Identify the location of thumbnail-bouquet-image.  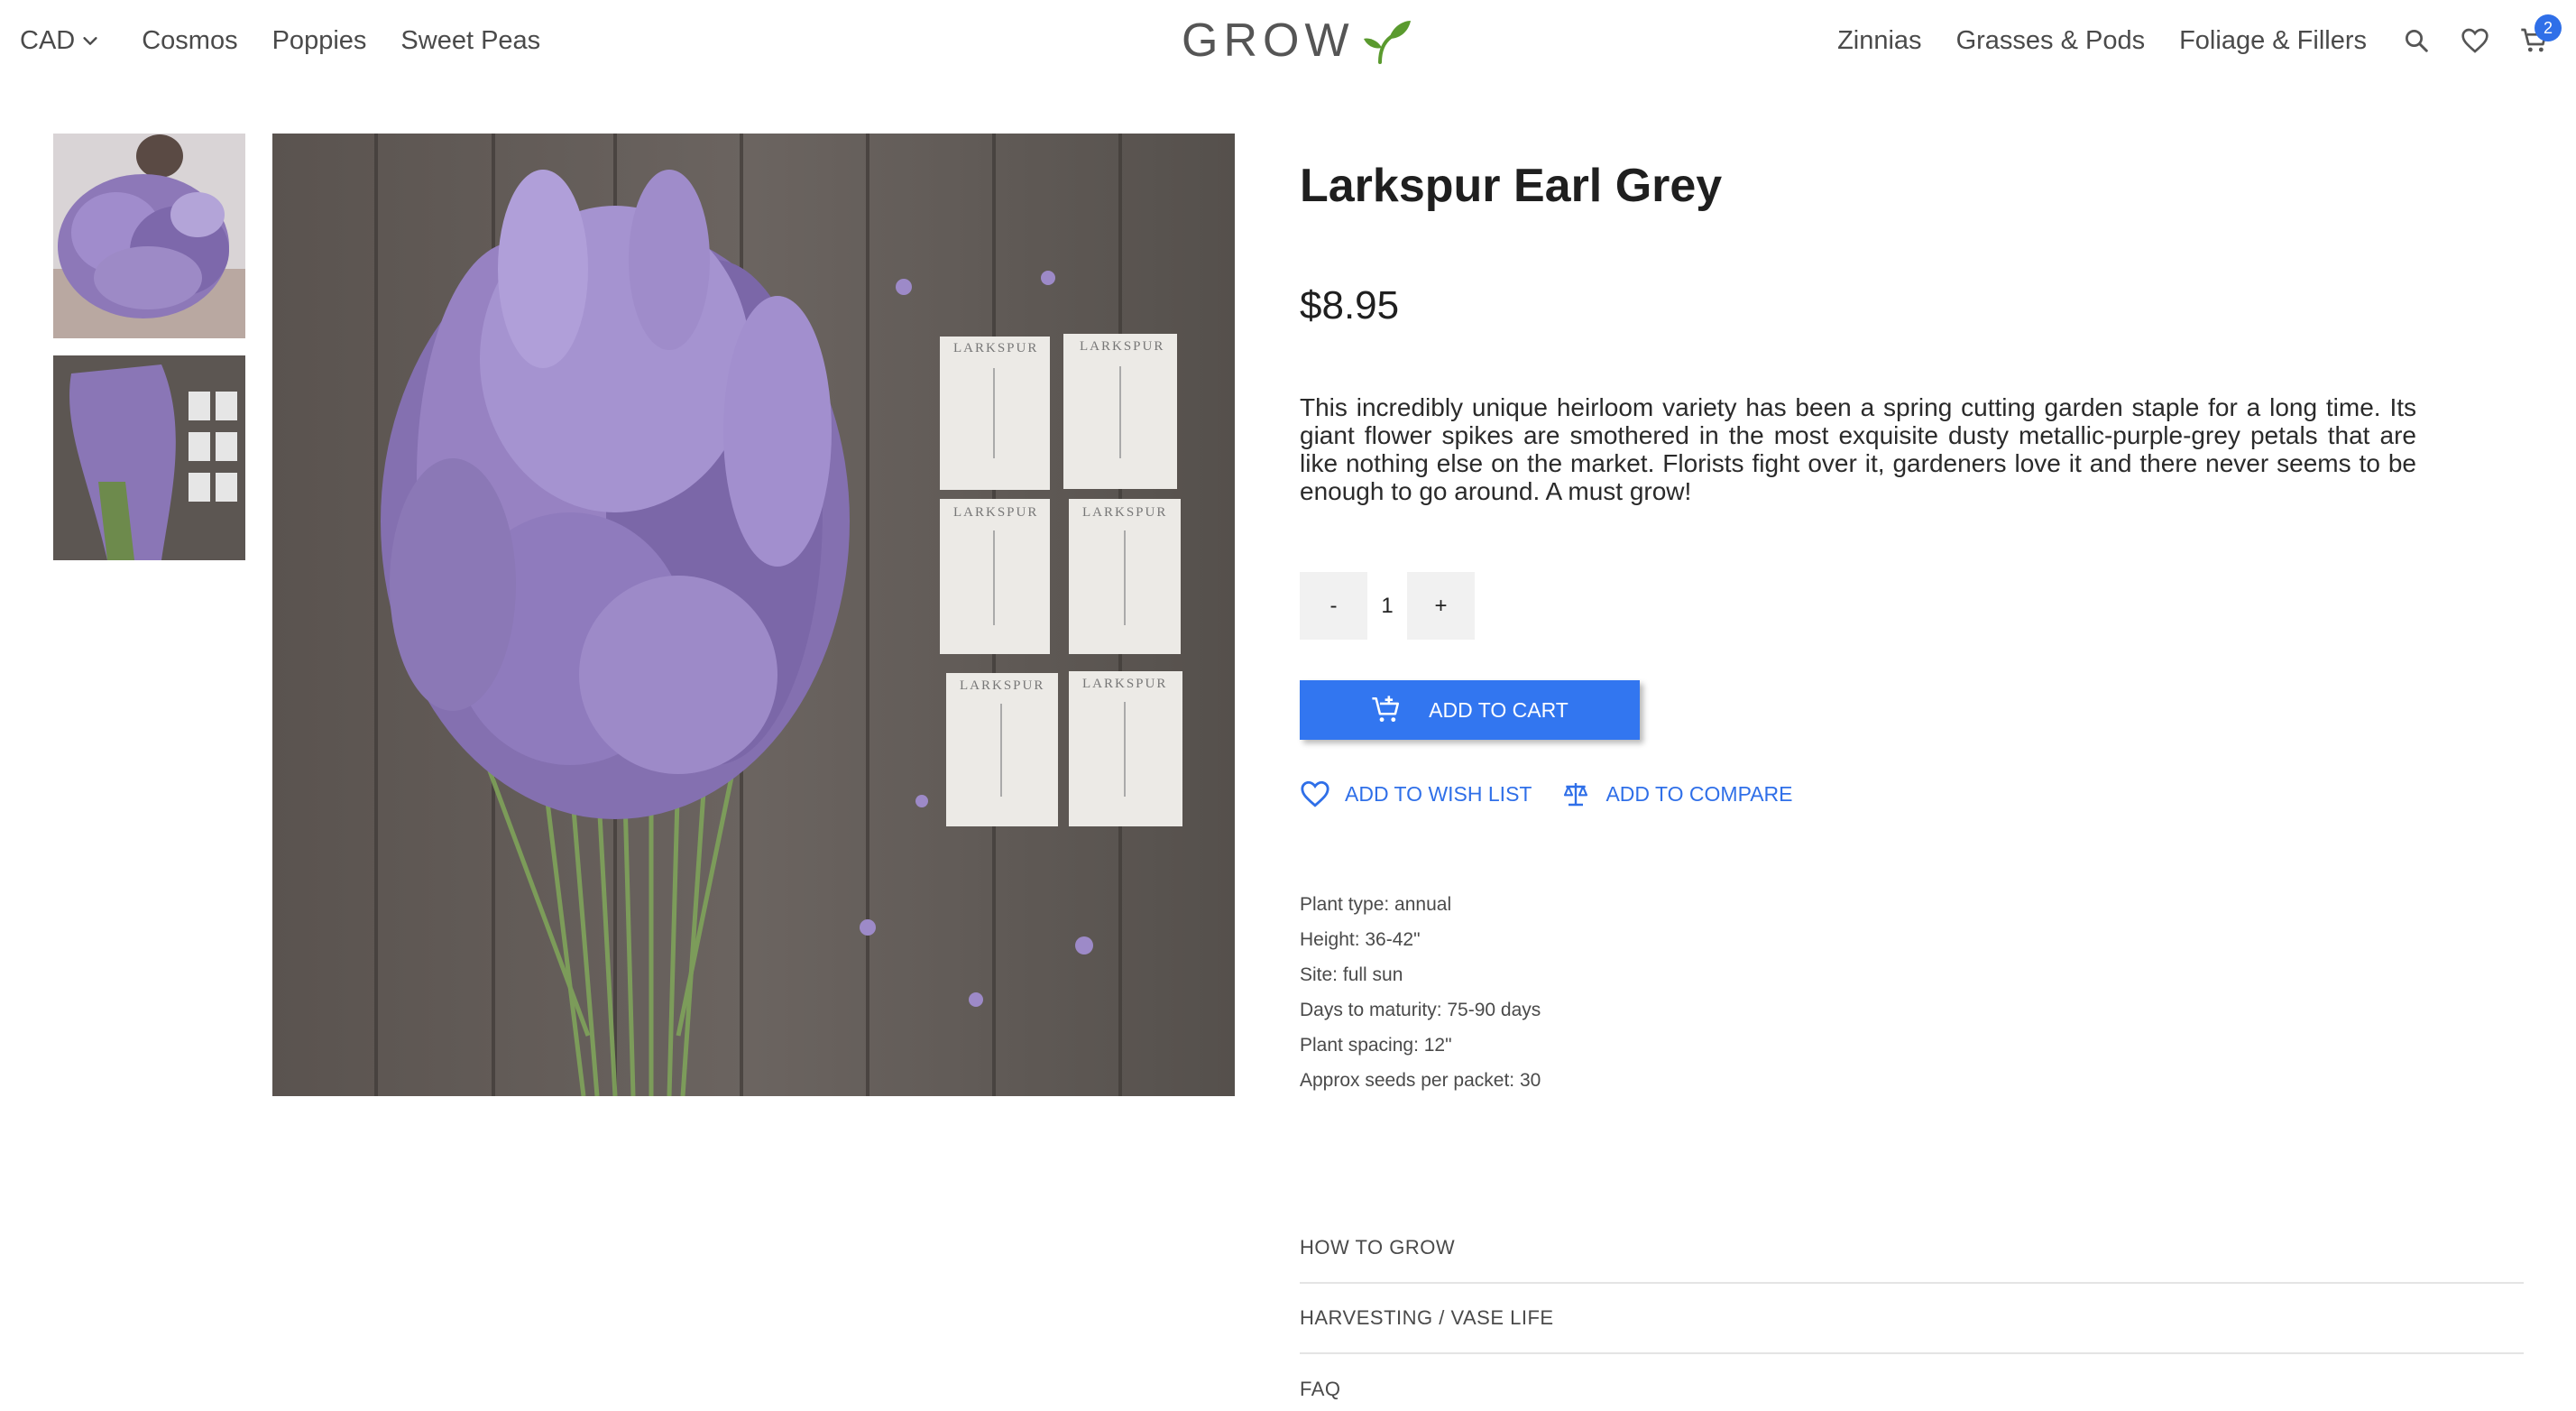
(149, 236).